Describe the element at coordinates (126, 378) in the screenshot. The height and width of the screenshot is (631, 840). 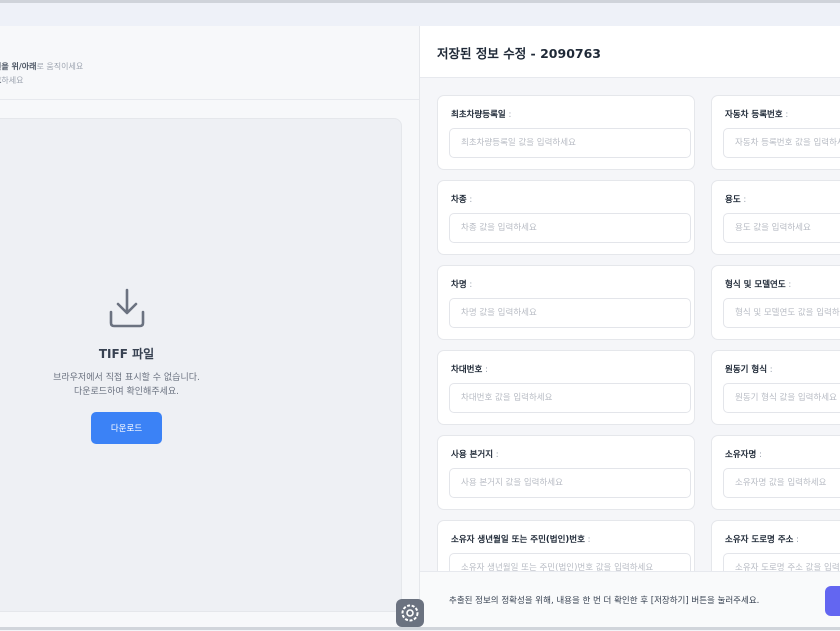
I see `description-line-1: 브라우저에서 직접 표시할 수 없습니다.` at that location.